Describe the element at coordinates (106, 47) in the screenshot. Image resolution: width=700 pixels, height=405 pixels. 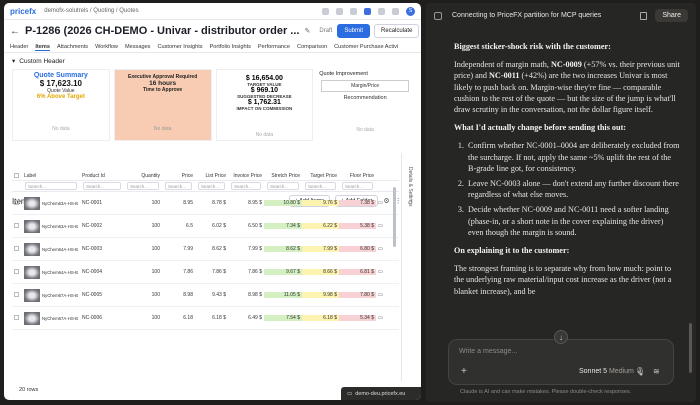
I see `tab-workflow: Workflow` at that location.